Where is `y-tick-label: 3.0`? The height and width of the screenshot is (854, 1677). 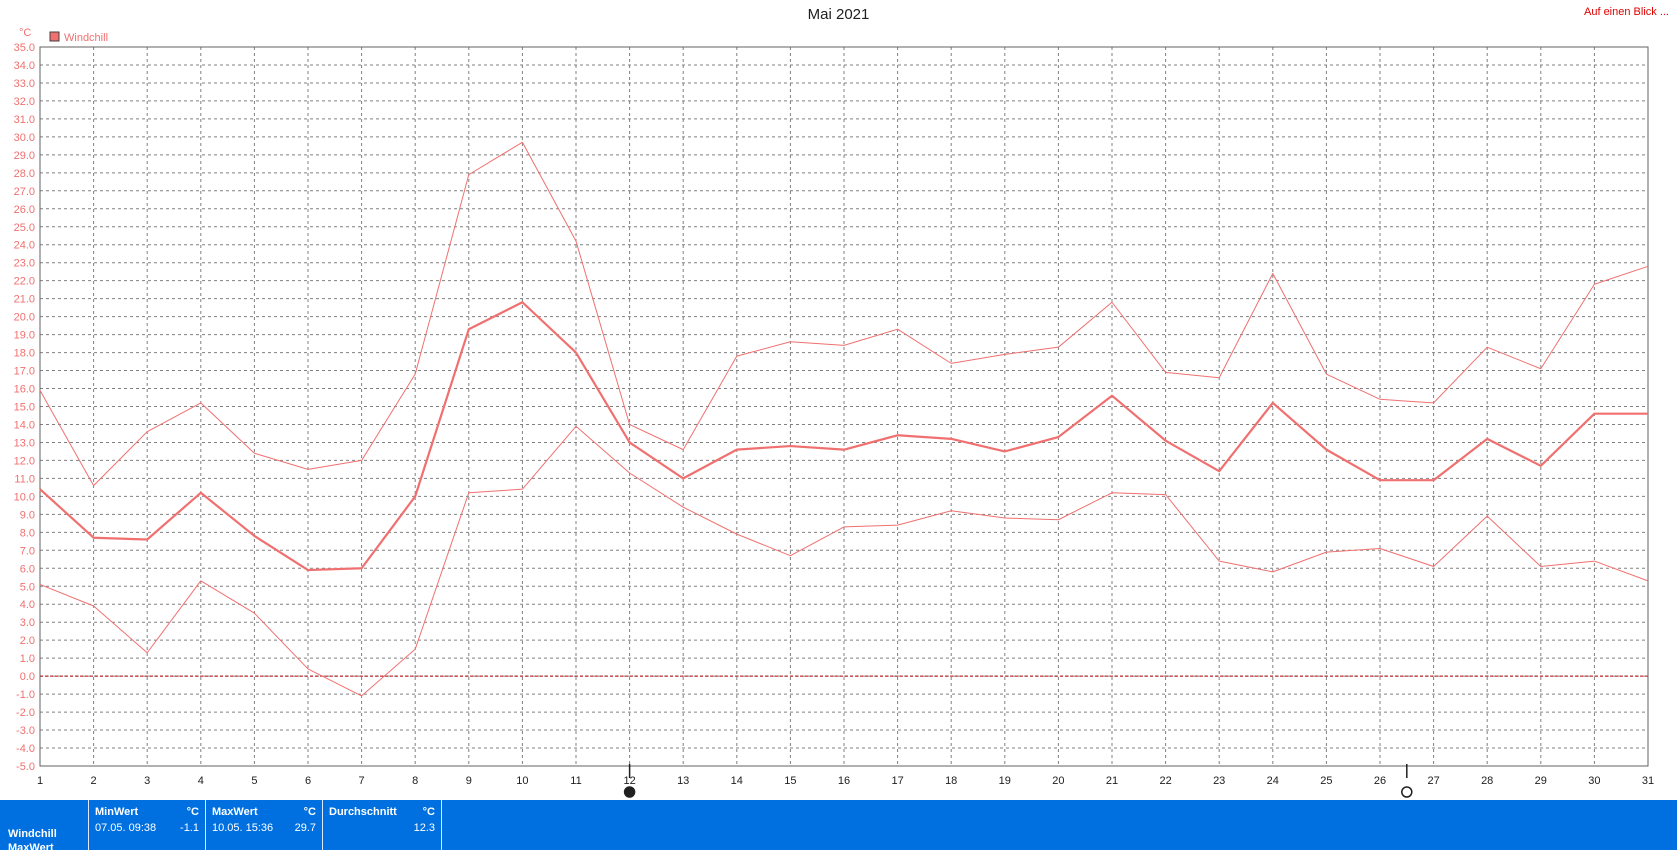
y-tick-label: 3.0 is located at coordinates (27, 623).